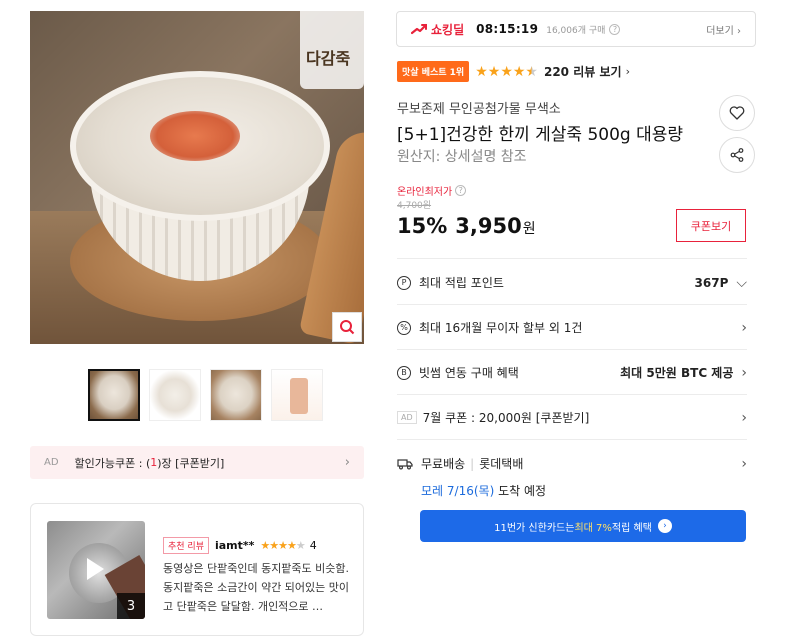  I want to click on recommended-review-badge: 추천 리뷰, so click(186, 545).